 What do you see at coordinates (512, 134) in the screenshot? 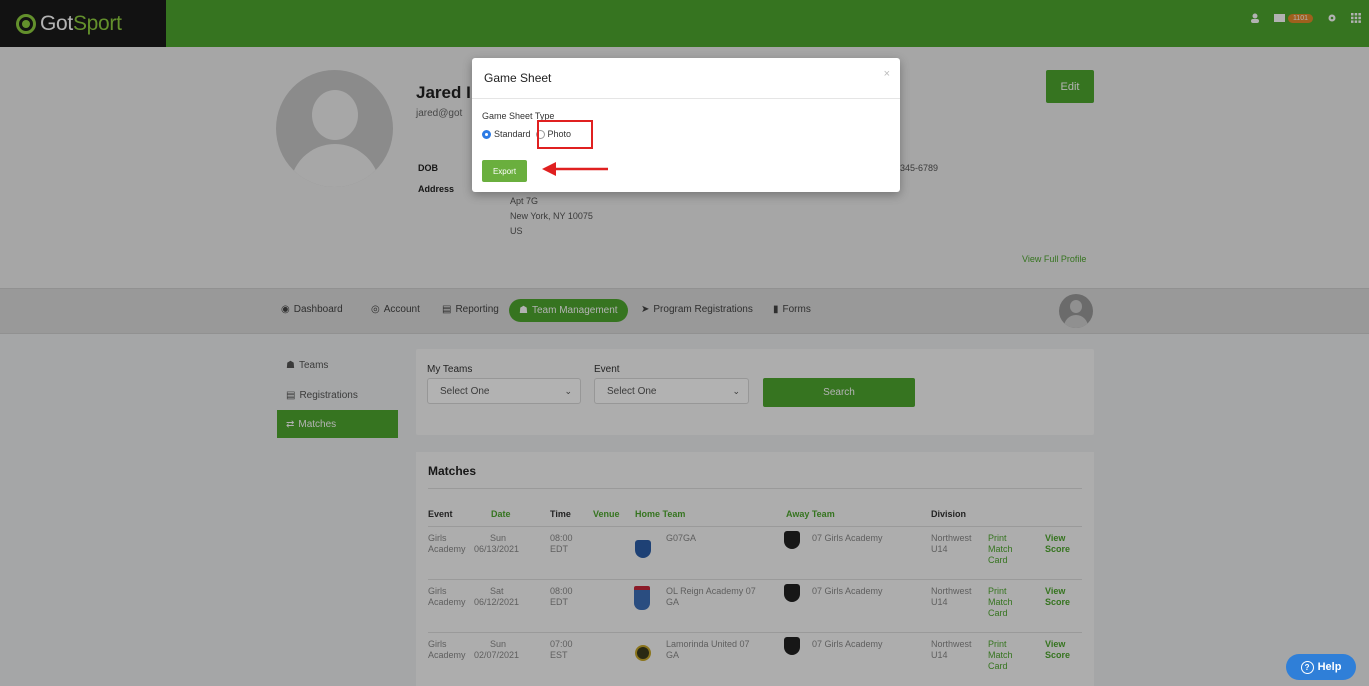
I see `standard-radio-label: Standard` at bounding box center [512, 134].